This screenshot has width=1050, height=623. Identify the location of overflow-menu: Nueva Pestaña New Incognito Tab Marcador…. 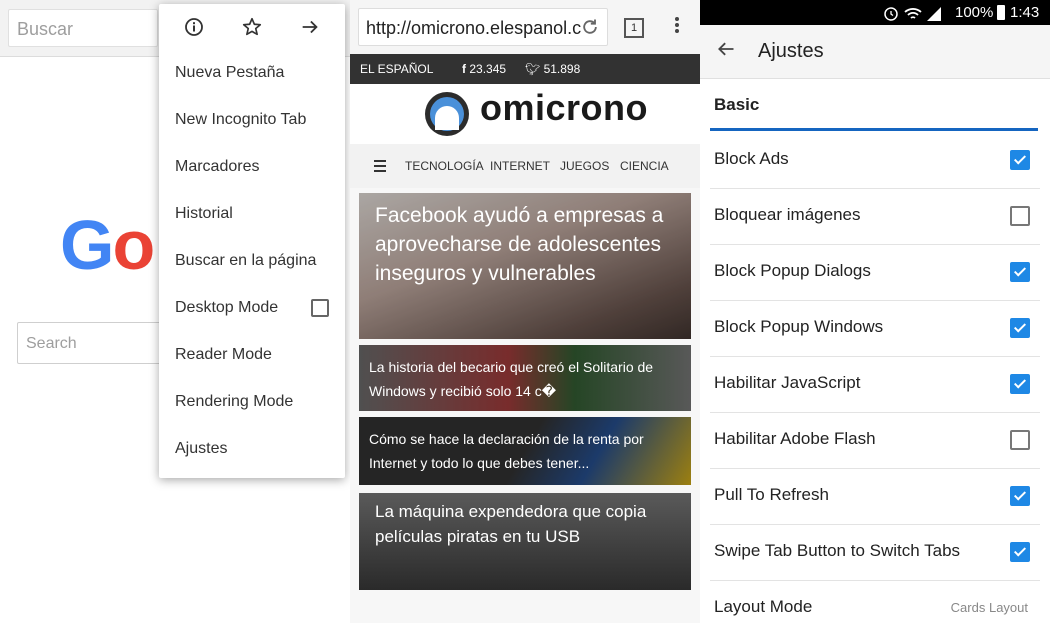
(252, 241).